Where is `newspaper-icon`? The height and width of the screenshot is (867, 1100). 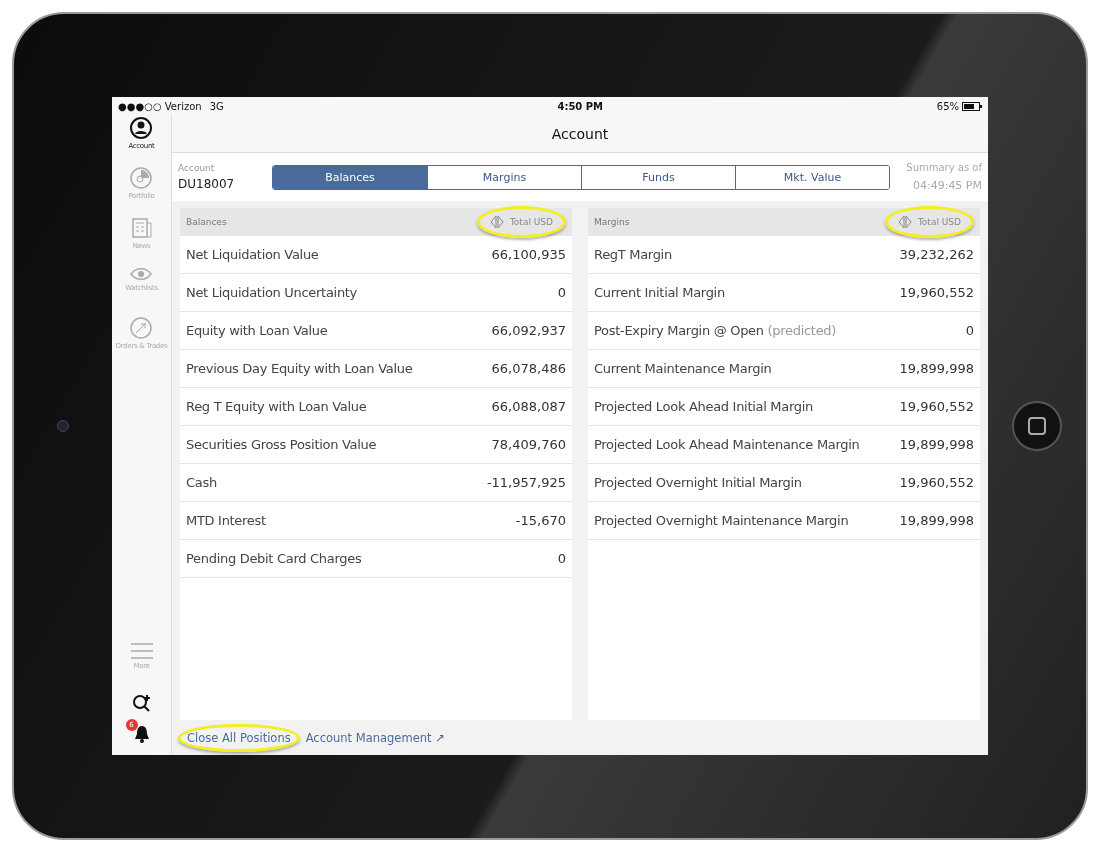
newspaper-icon is located at coordinates (141, 228).